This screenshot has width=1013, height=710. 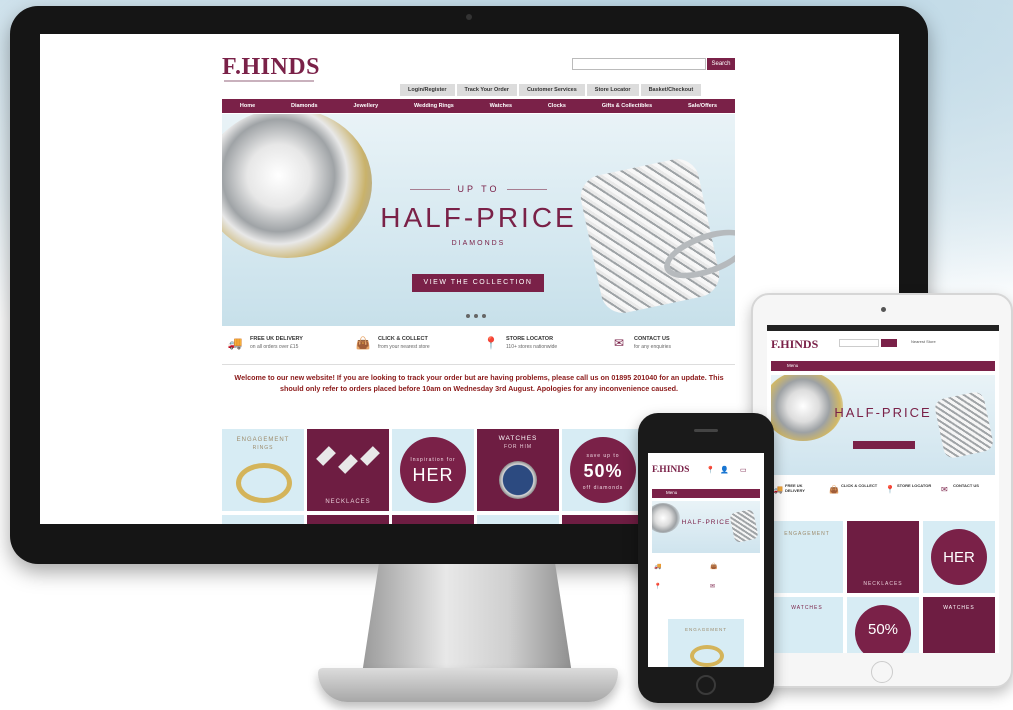 I want to click on feature-contact: ✉ CONTACT US for any enquiries, so click(x=670, y=347).